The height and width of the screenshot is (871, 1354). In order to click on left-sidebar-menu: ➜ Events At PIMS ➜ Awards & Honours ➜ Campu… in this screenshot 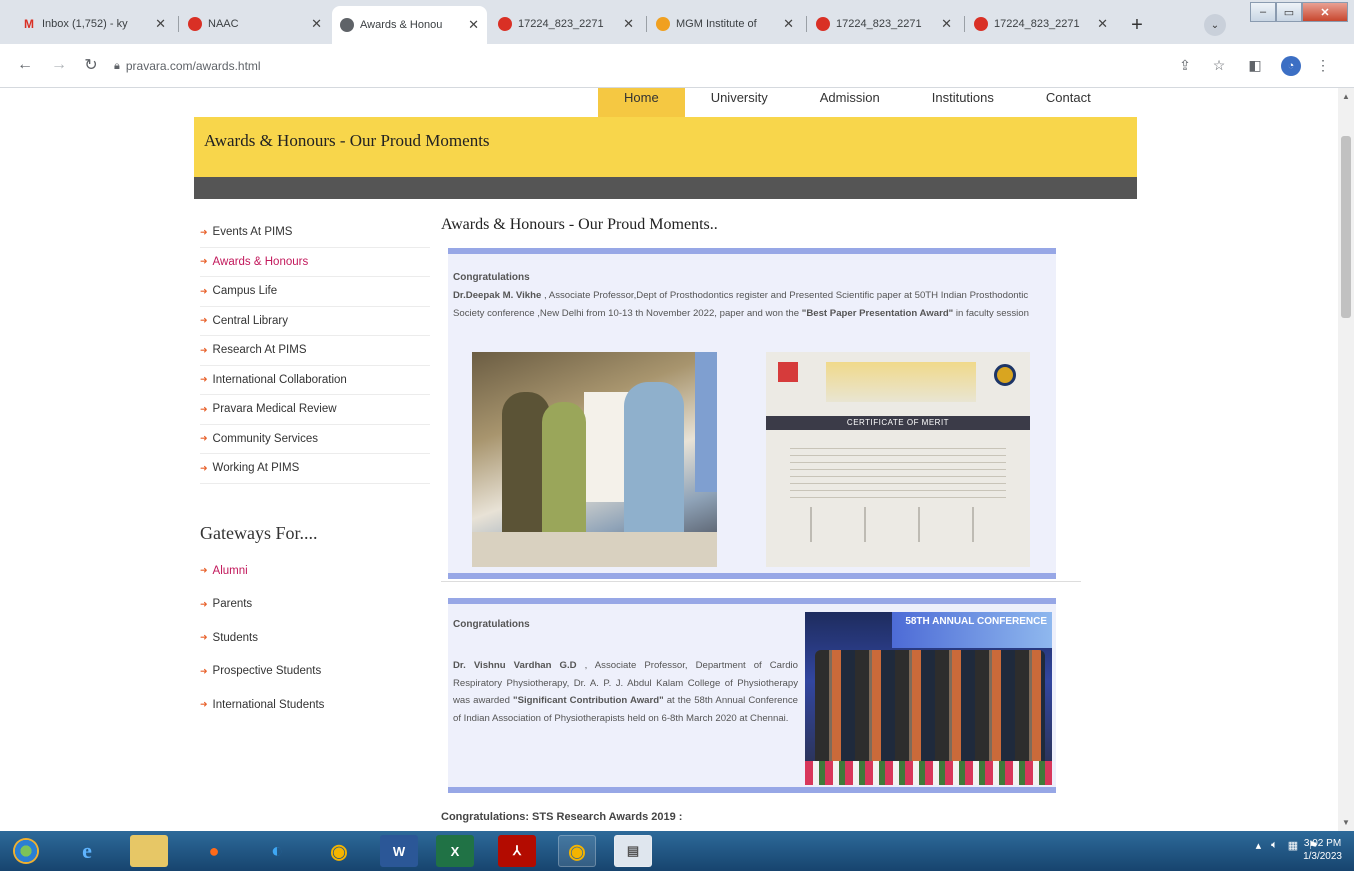, I will do `click(315, 351)`.